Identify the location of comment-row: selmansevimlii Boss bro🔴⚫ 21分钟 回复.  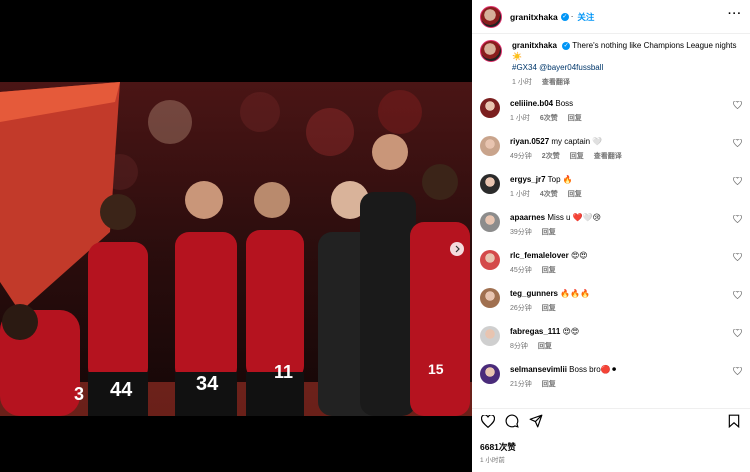
(611, 377).